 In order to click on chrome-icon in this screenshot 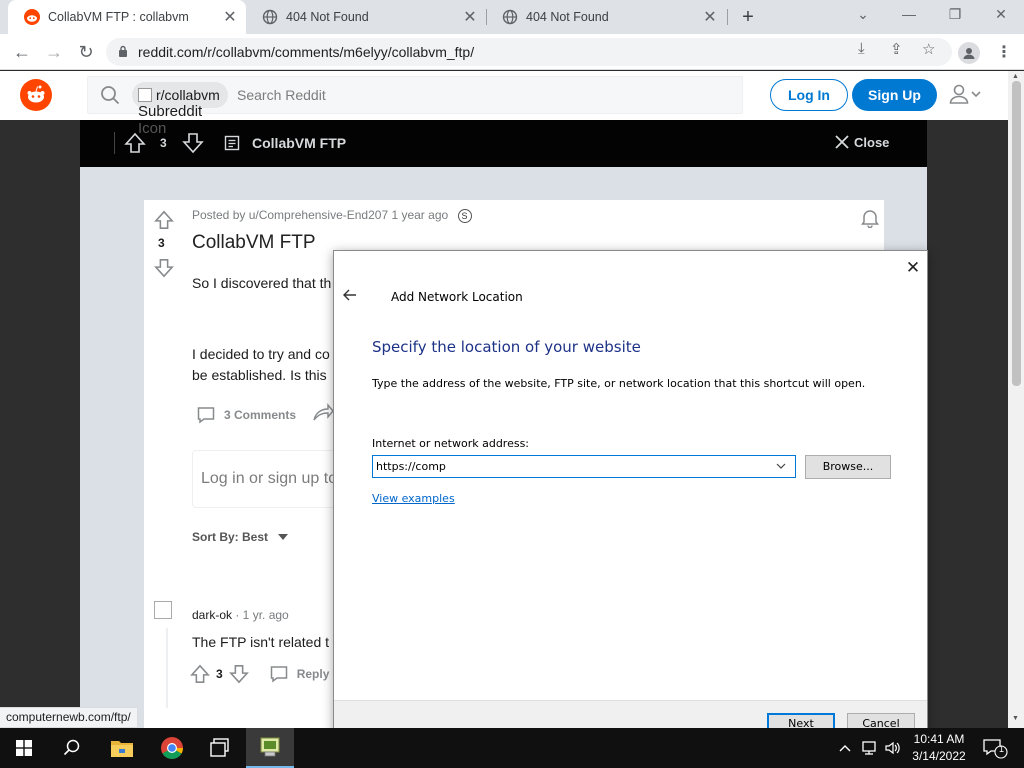, I will do `click(172, 748)`.